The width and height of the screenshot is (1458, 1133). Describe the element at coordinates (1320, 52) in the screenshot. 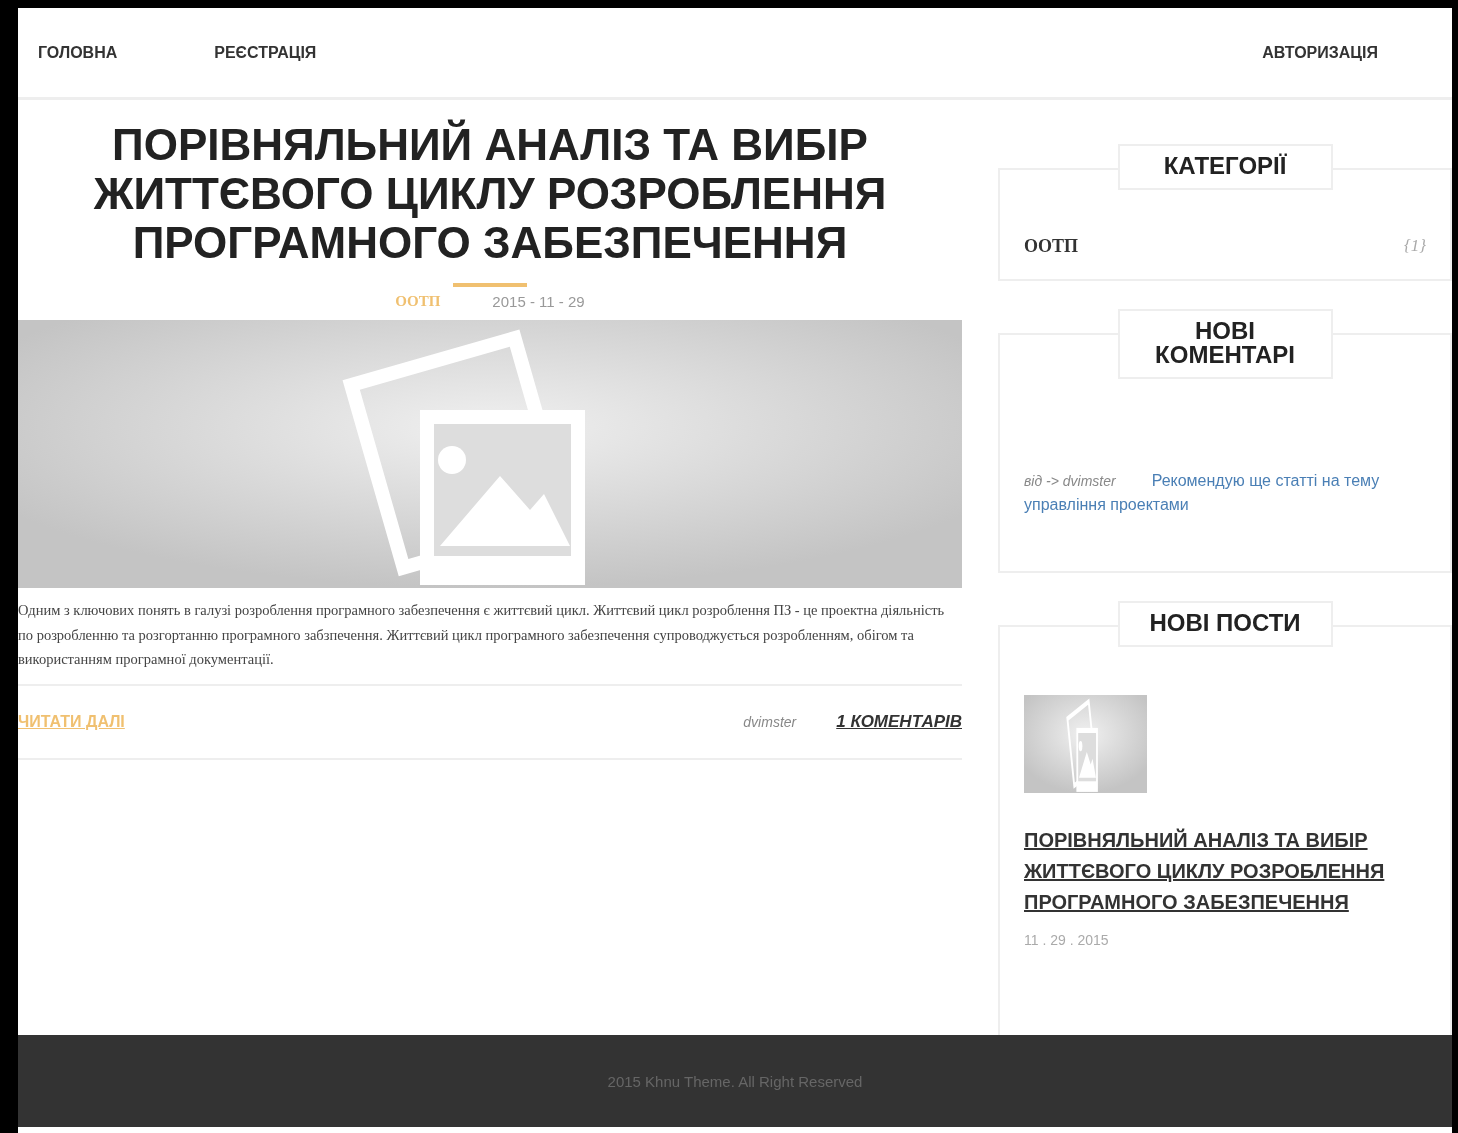

I see `nav-link: АВТОРИЗАЦІЯ` at that location.